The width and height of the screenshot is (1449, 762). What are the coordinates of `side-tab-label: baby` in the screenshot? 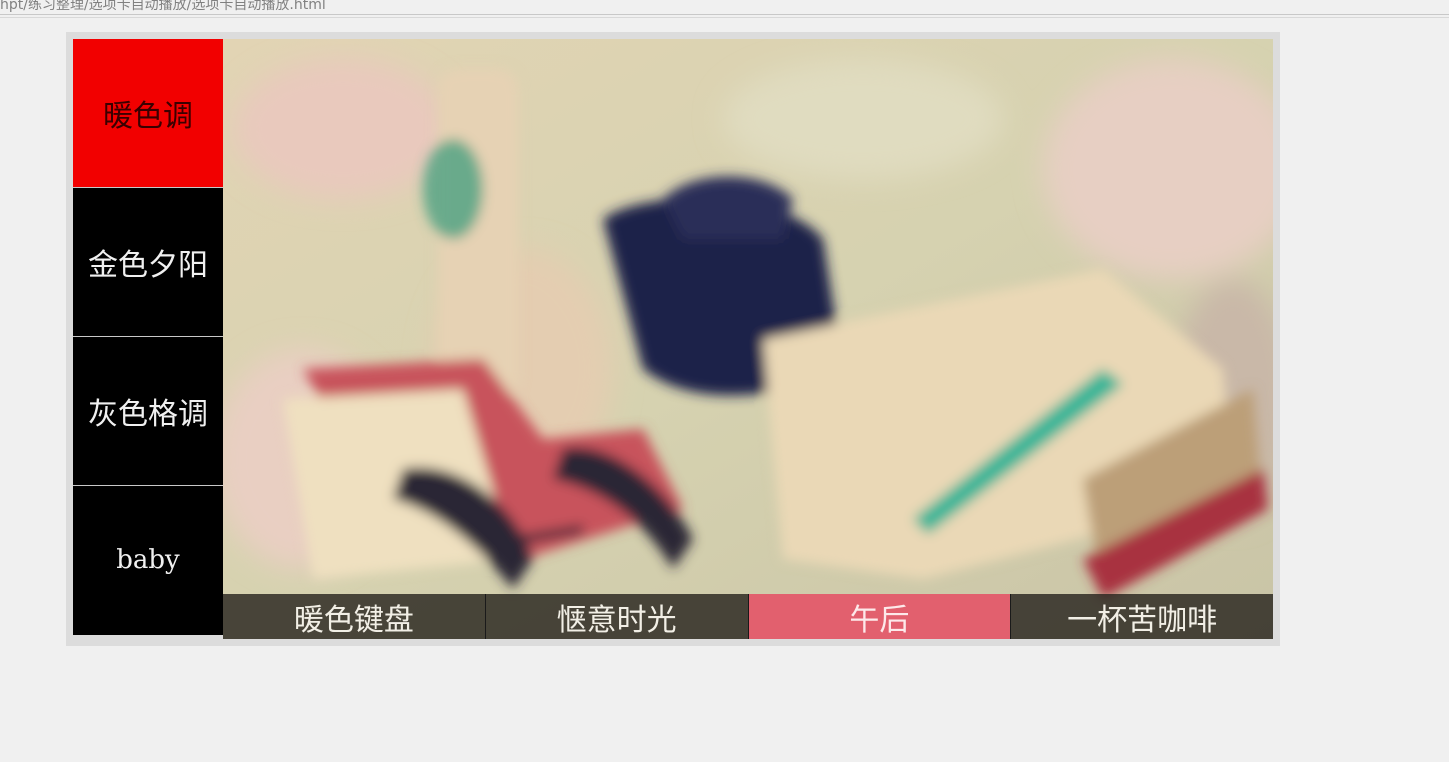 It's located at (148, 560).